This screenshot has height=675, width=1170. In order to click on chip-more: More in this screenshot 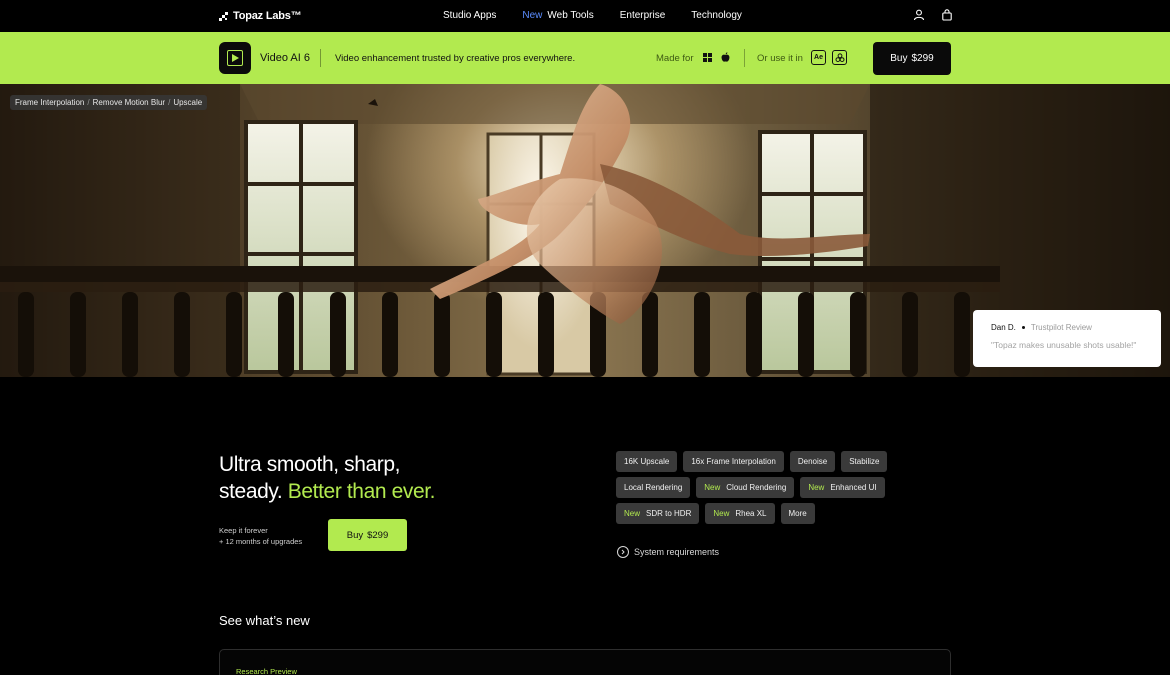, I will do `click(797, 513)`.